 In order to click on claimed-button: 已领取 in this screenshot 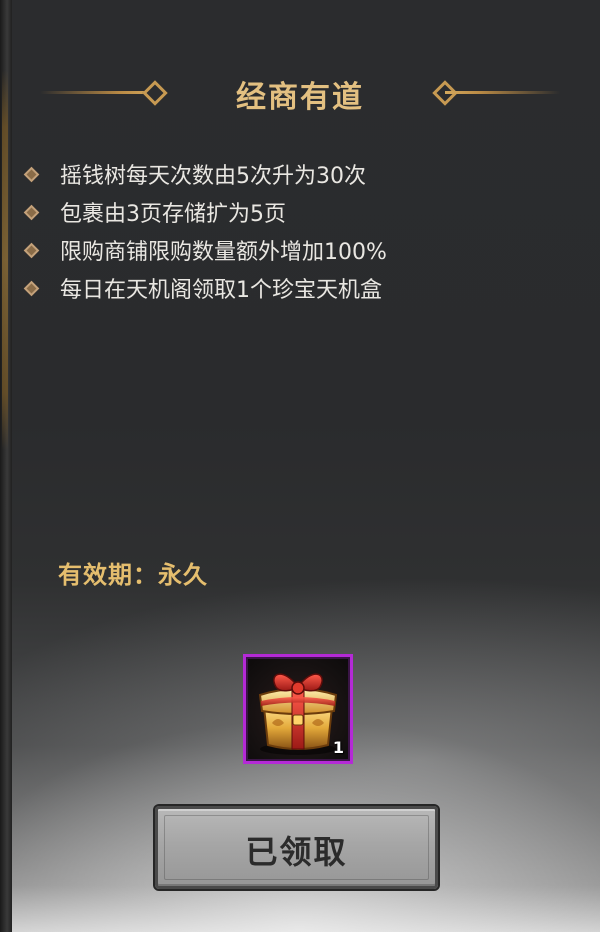, I will do `click(296, 847)`.